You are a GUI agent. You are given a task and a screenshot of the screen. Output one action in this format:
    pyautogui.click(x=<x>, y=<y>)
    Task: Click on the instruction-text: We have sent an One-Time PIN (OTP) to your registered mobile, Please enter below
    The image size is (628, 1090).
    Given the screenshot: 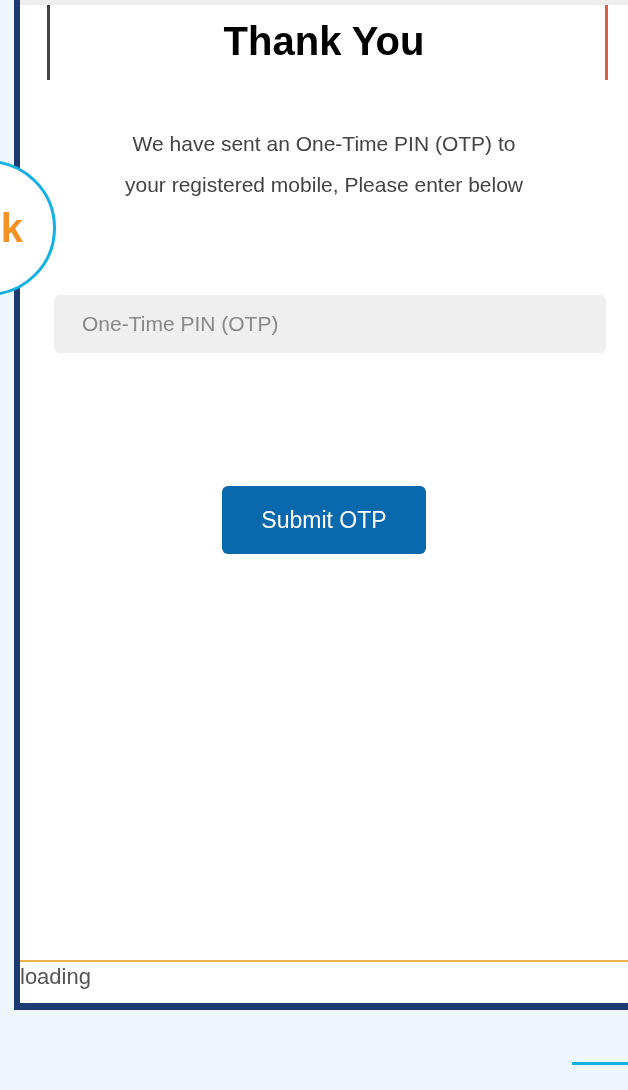 What is the action you would take?
    pyautogui.click(x=324, y=164)
    